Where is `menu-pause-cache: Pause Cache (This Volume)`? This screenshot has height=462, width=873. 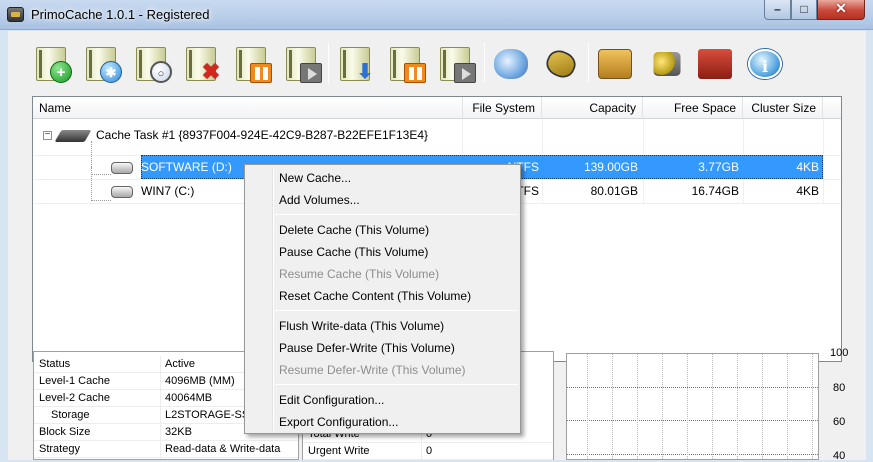
menu-pause-cache: Pause Cache (This Volume) is located at coordinates (382, 252).